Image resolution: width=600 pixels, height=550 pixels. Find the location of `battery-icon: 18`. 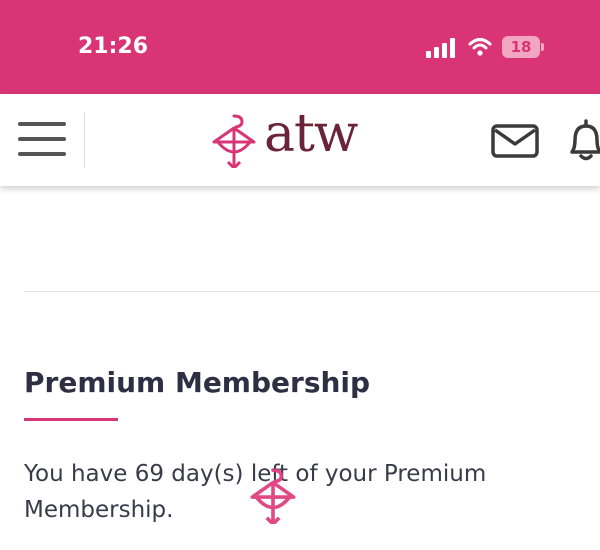

battery-icon: 18 is located at coordinates (521, 47).